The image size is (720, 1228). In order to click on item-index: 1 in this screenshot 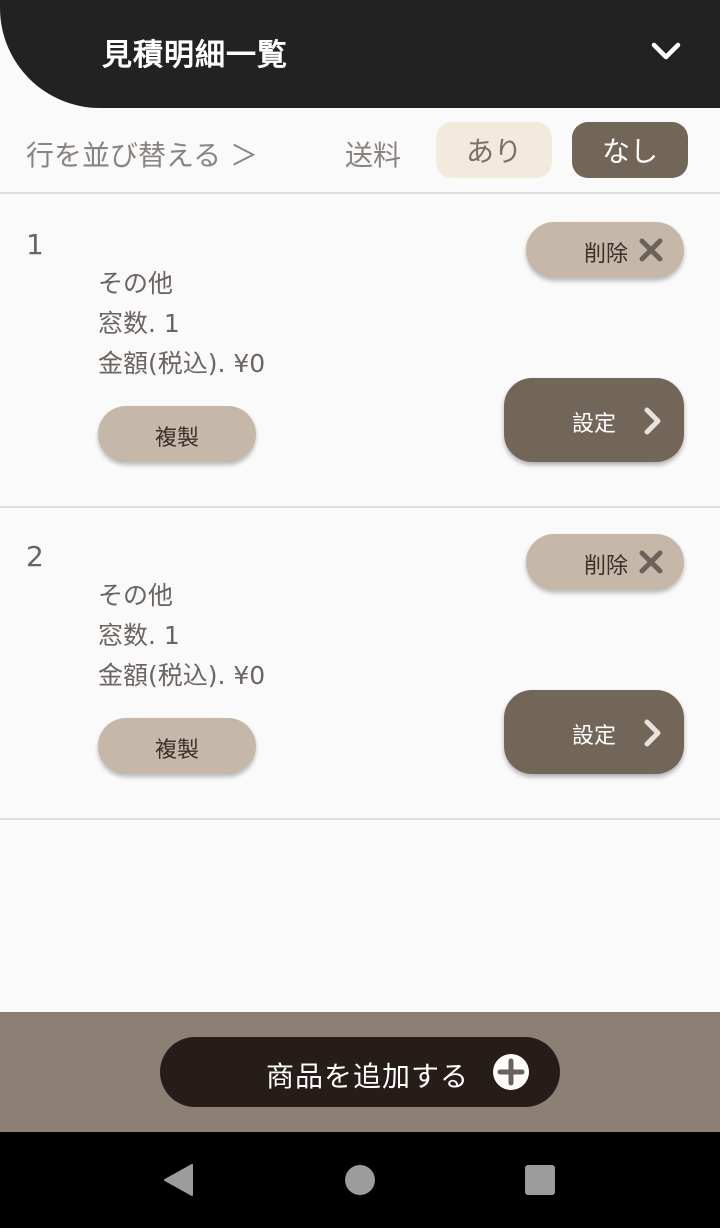, I will do `click(35, 244)`.